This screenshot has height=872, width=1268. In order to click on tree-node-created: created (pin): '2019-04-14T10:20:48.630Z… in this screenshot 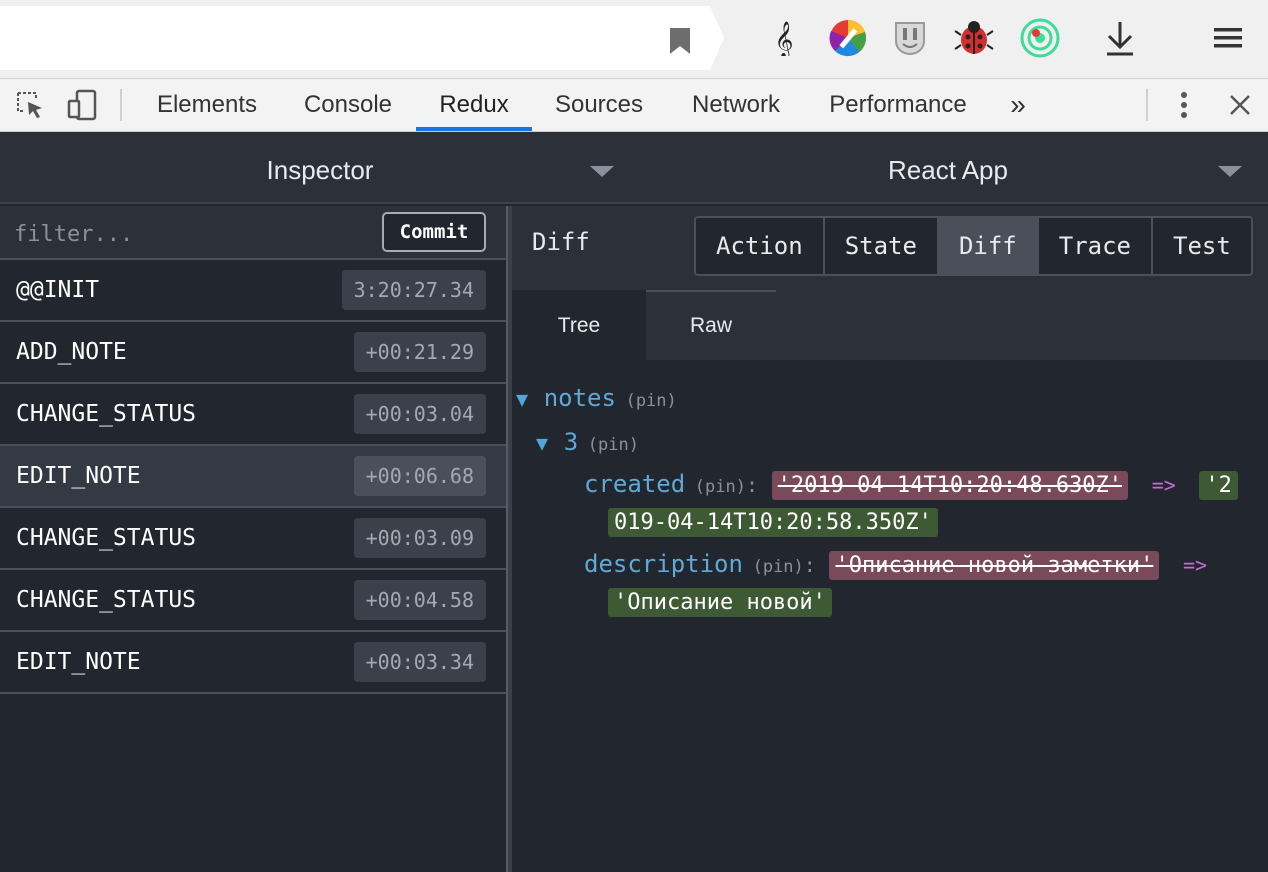, I will do `click(911, 485)`.